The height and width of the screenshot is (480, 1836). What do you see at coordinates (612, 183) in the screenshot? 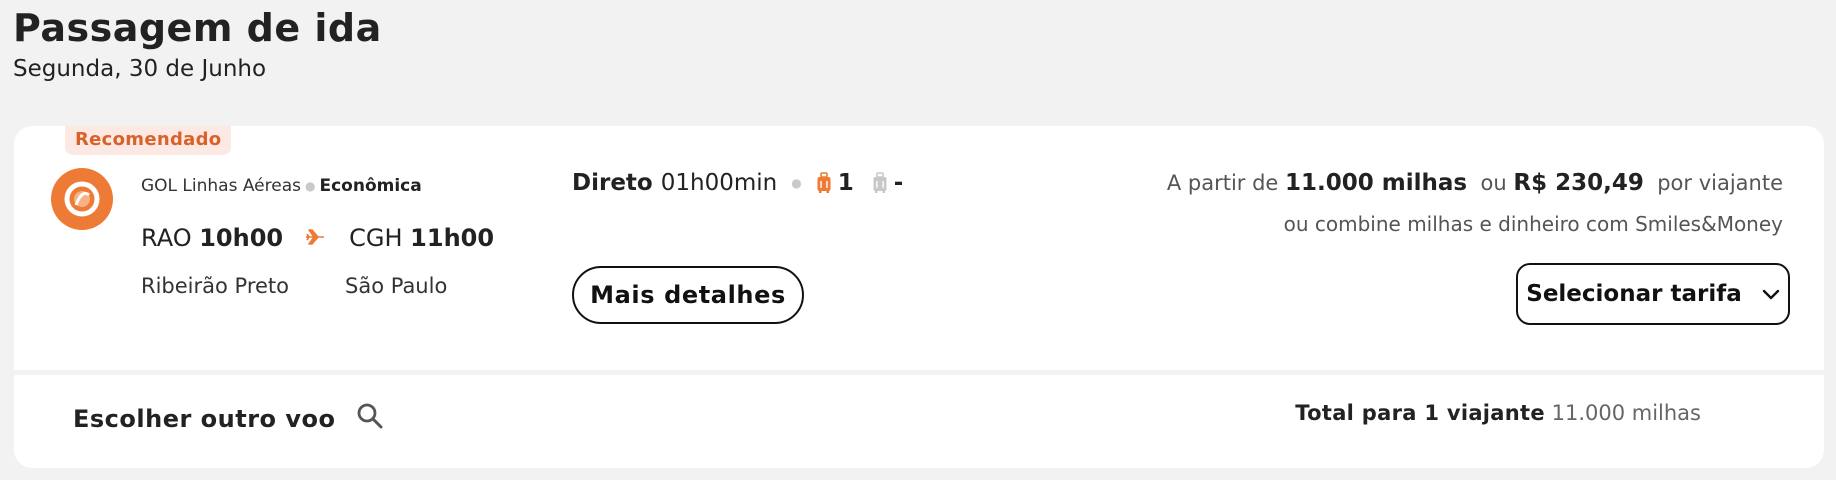
I see `stops-label: Direto` at bounding box center [612, 183].